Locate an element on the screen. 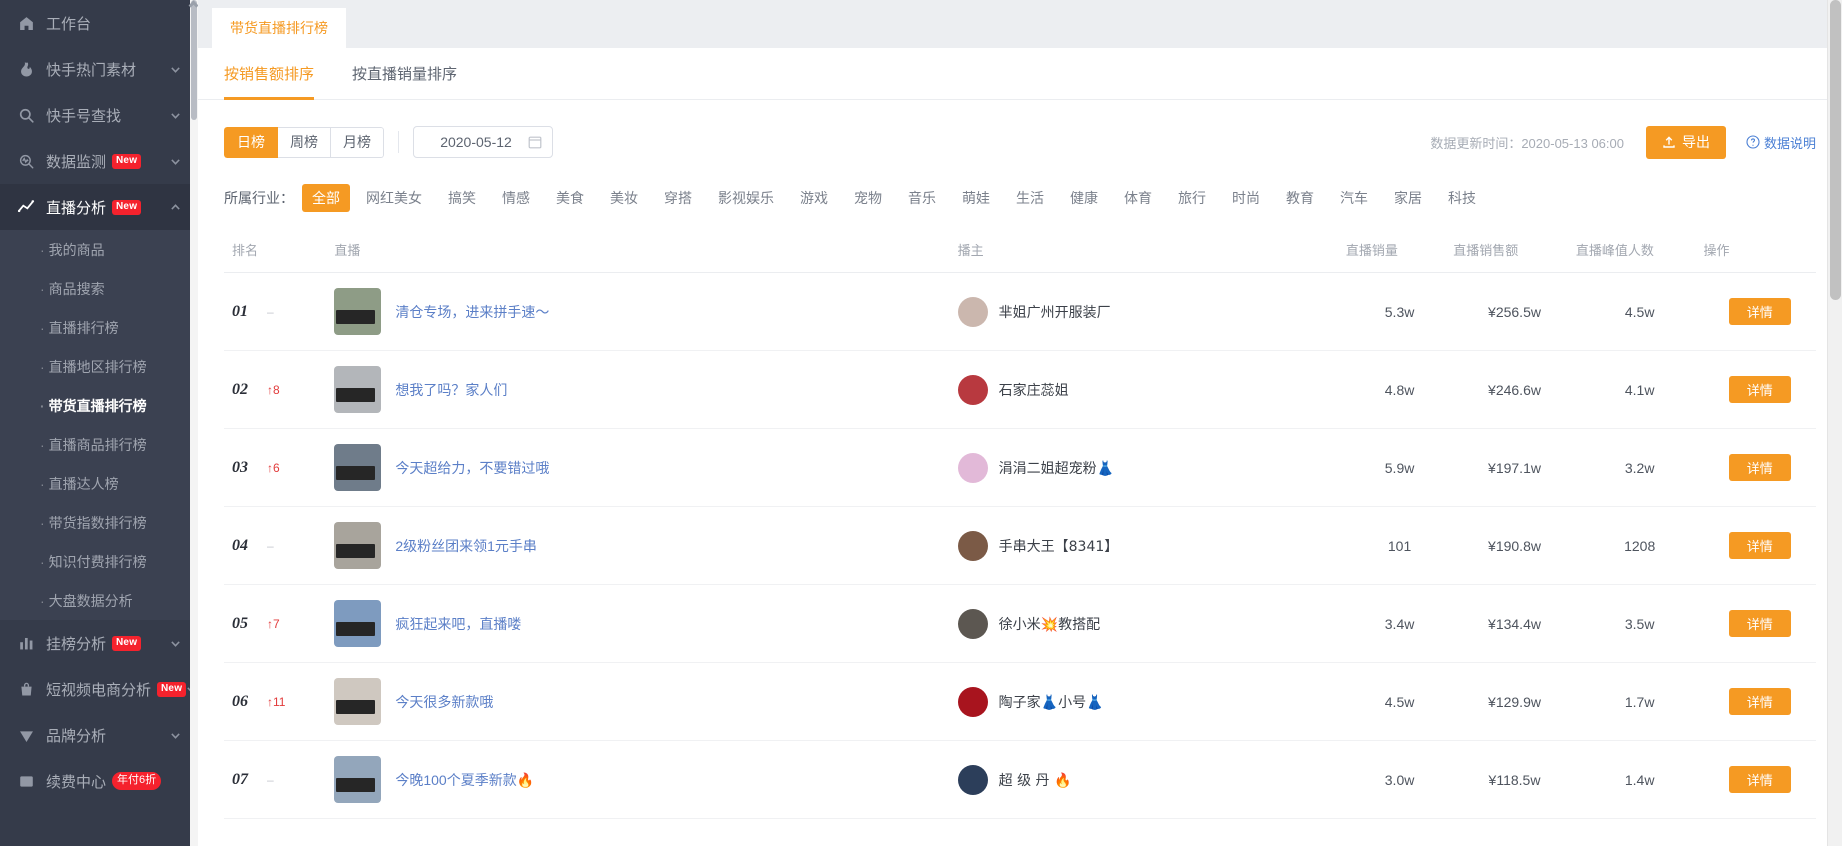 The height and width of the screenshot is (846, 1842). sidebar-subitem-9: · 大盘数据分析 is located at coordinates (99, 600).